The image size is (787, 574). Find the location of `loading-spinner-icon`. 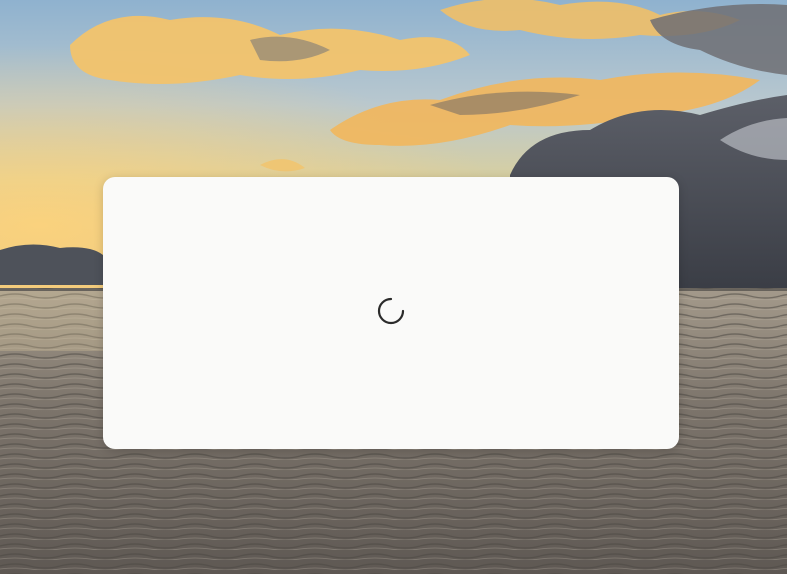

loading-spinner-icon is located at coordinates (391, 311).